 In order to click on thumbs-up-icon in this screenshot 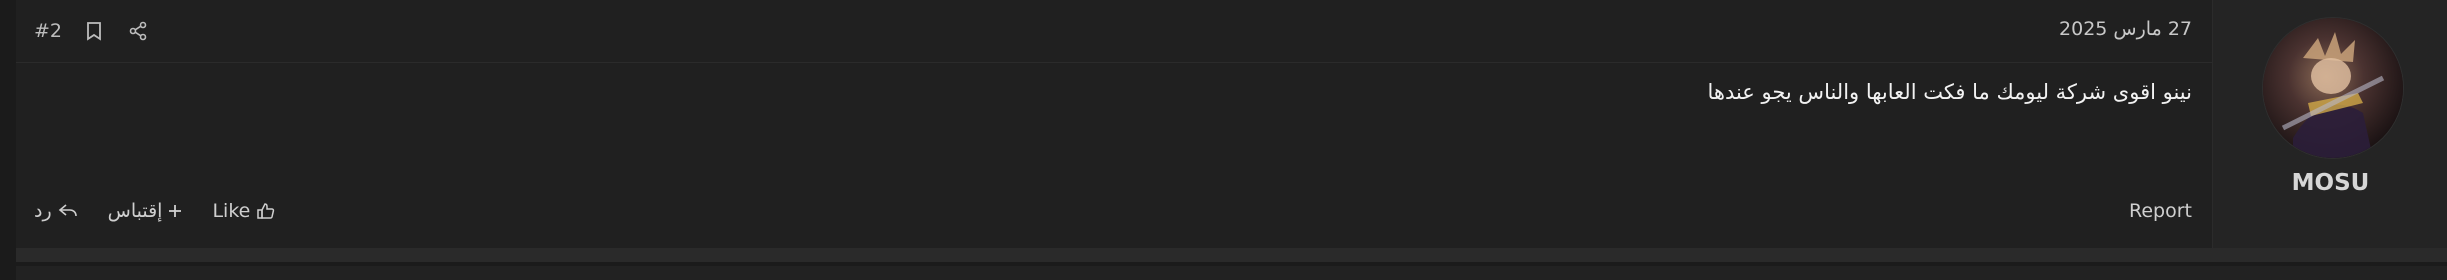, I will do `click(266, 211)`.